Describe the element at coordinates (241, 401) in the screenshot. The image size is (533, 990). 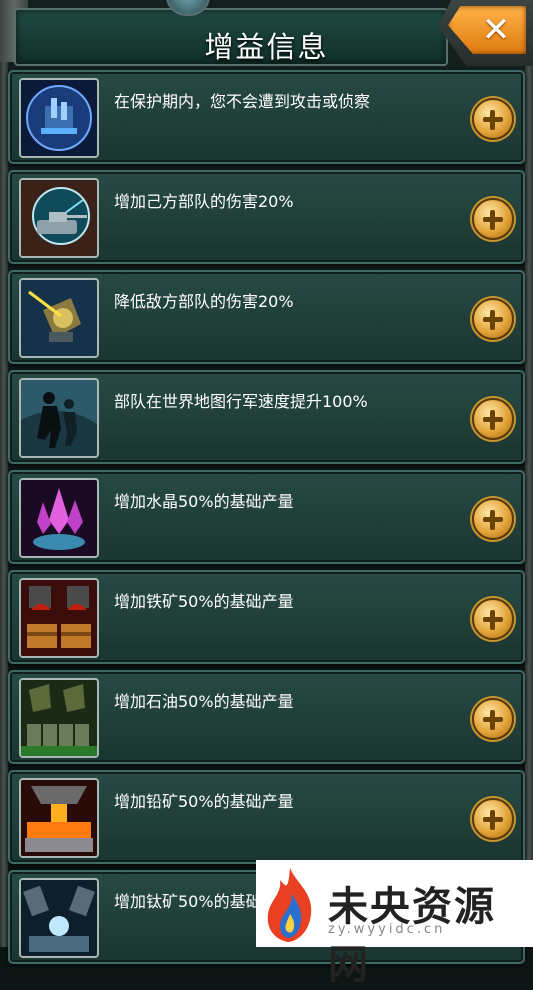
I see `buff-description: 部队在世界地图行军速度提升100%` at that location.